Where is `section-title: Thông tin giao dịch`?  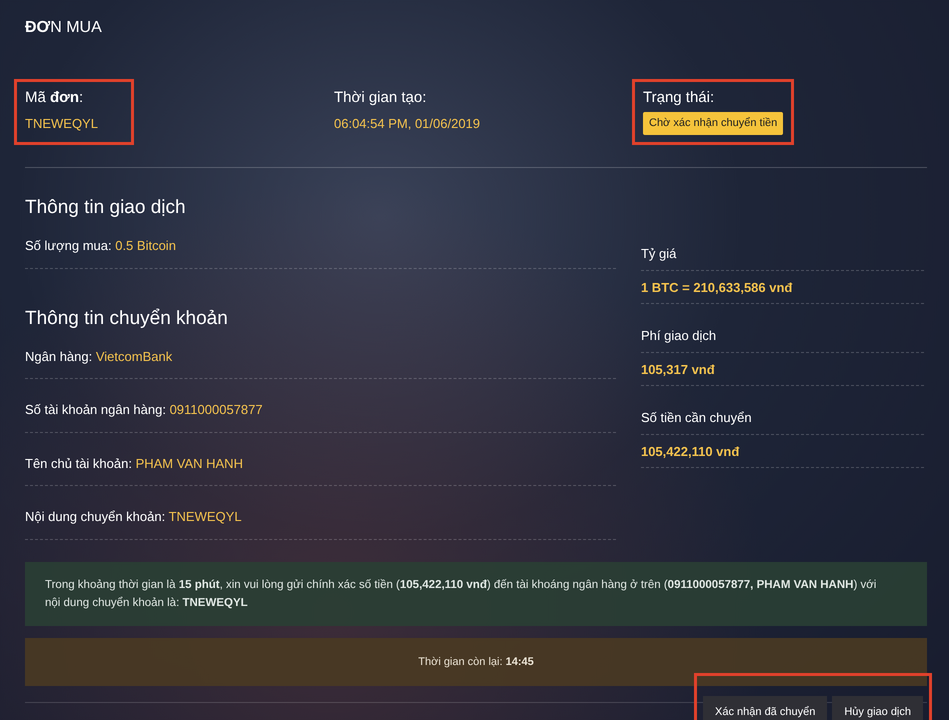 section-title: Thông tin giao dịch is located at coordinates (106, 208).